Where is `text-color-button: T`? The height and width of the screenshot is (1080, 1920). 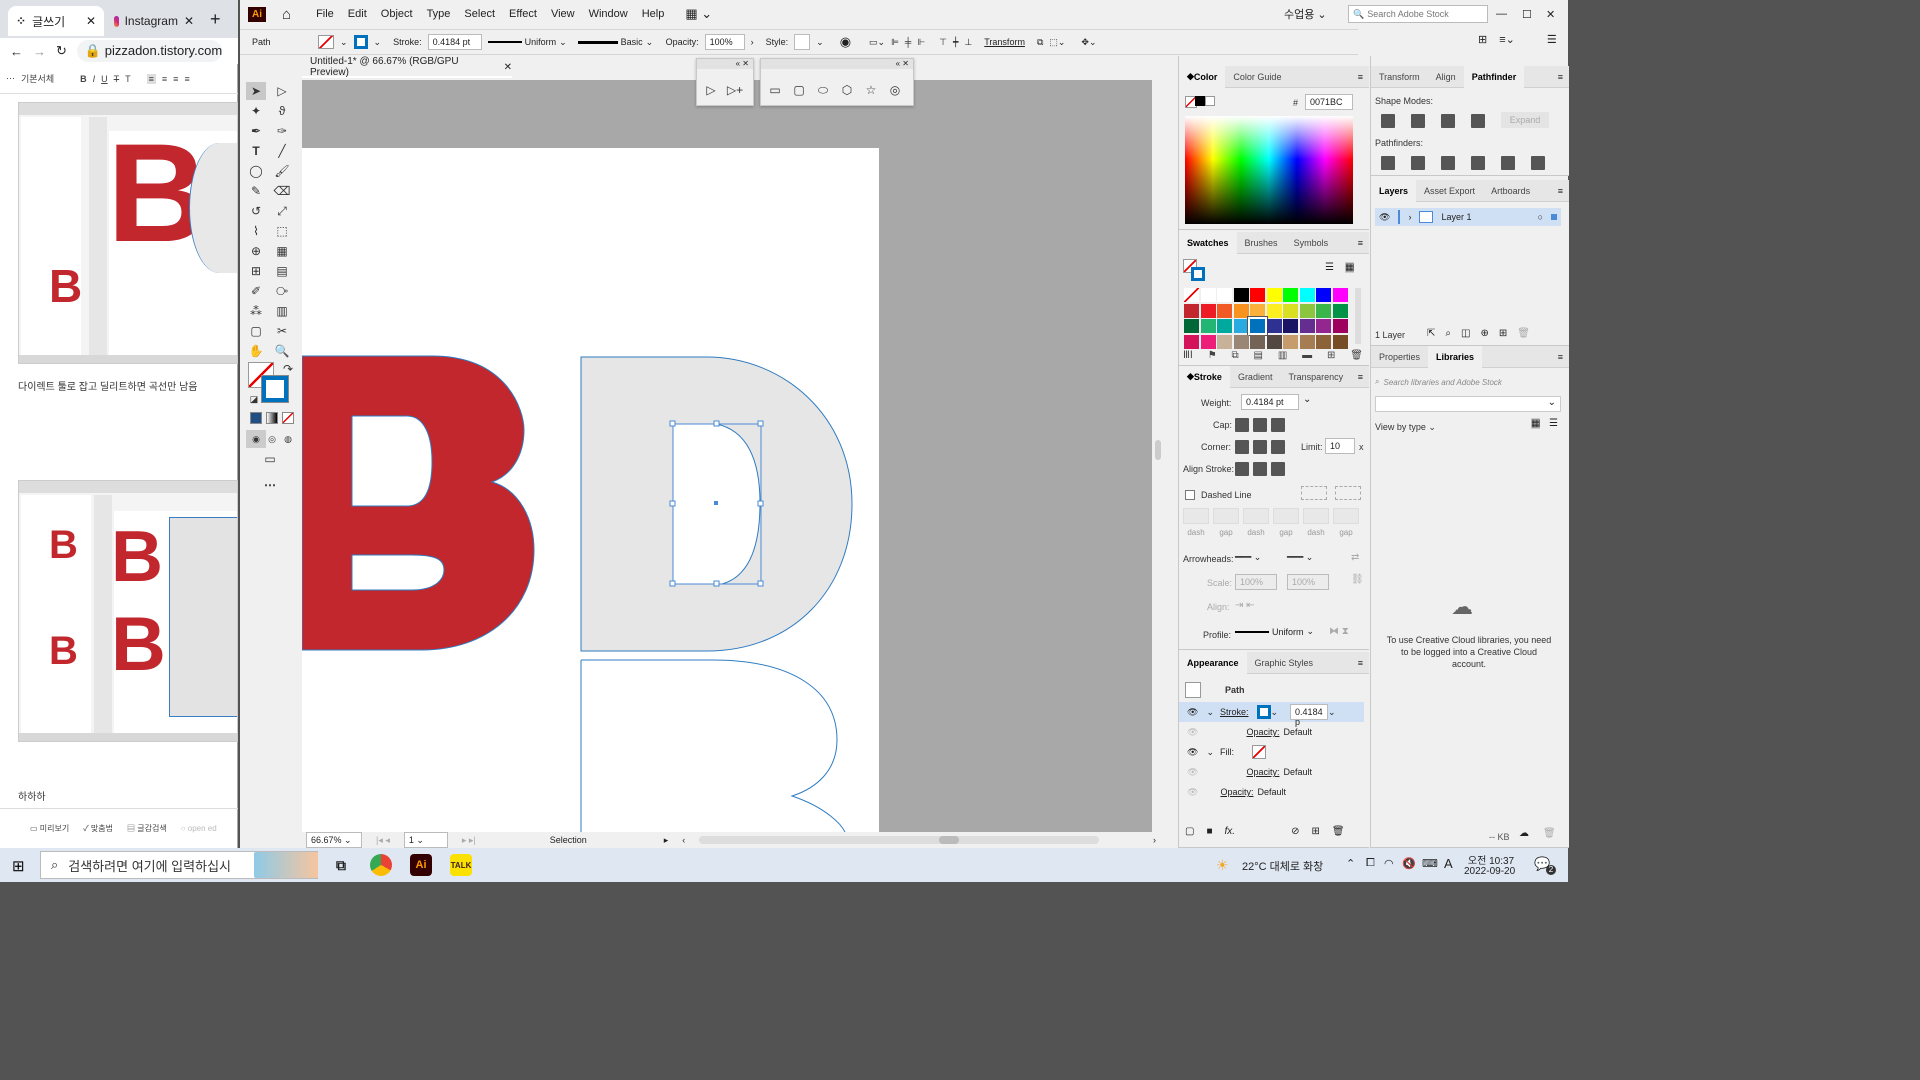 text-color-button: T is located at coordinates (128, 79).